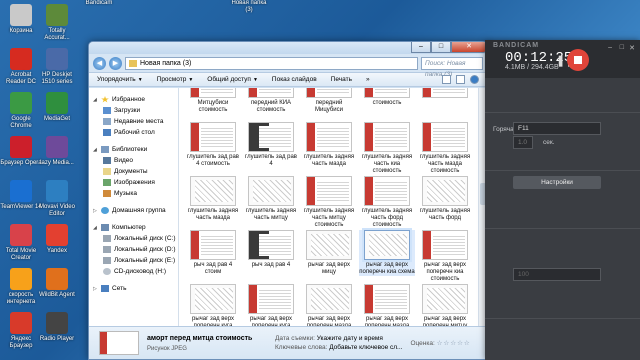  What do you see at coordinates (133, 121) in the screenshot?
I see `nav-recent-places: Недавние места` at bounding box center [133, 121].